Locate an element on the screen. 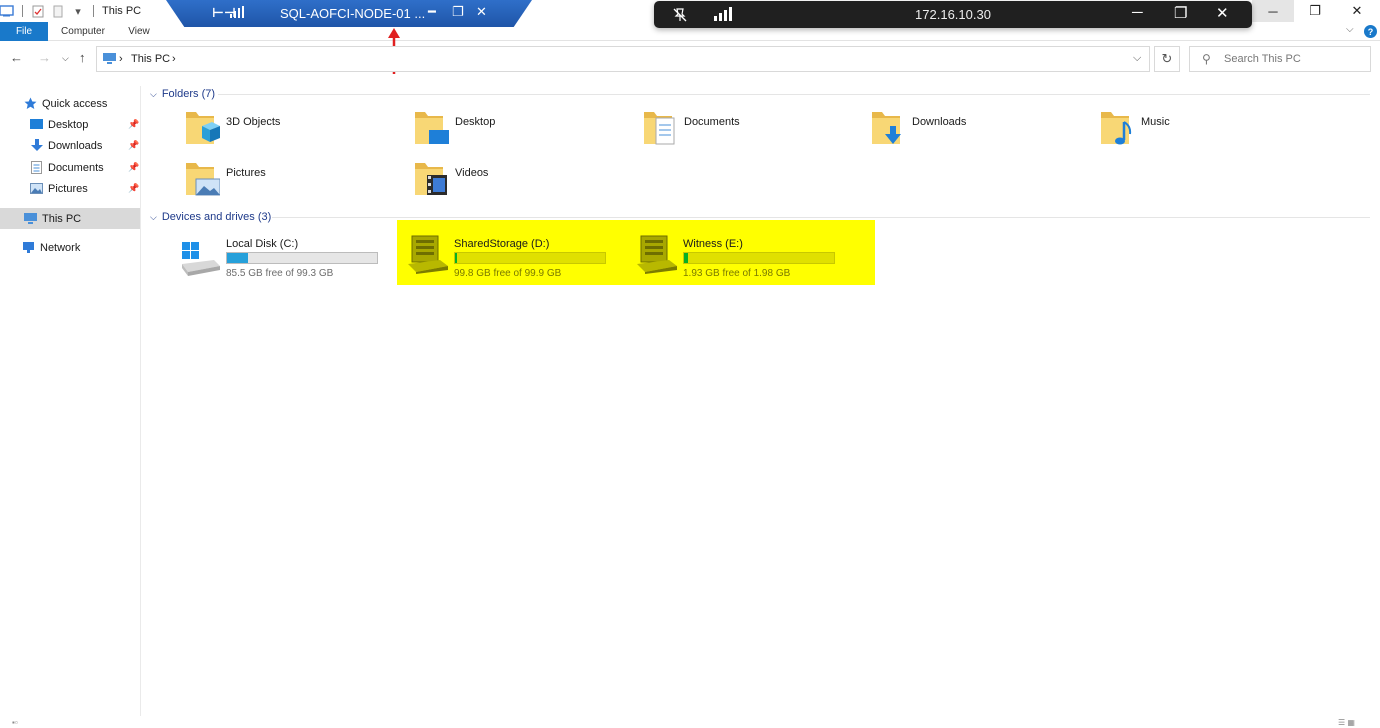  remote-minimize-icon: ─ is located at coordinates (1137, 12).